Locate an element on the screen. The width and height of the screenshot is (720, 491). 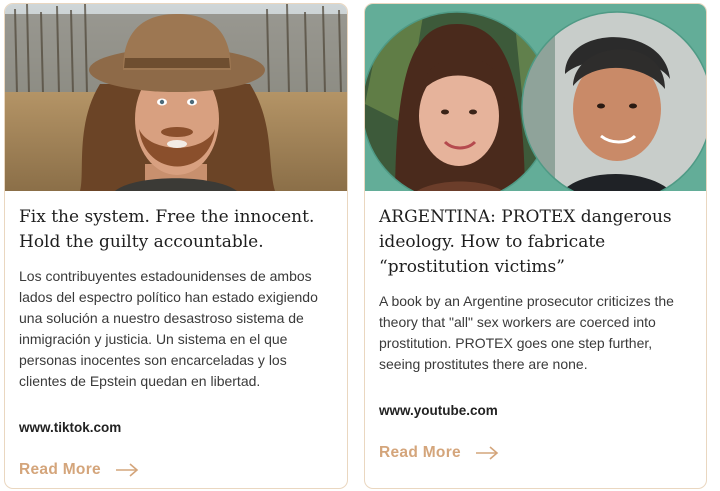
article-source: www.youtube.com is located at coordinates (438, 410).